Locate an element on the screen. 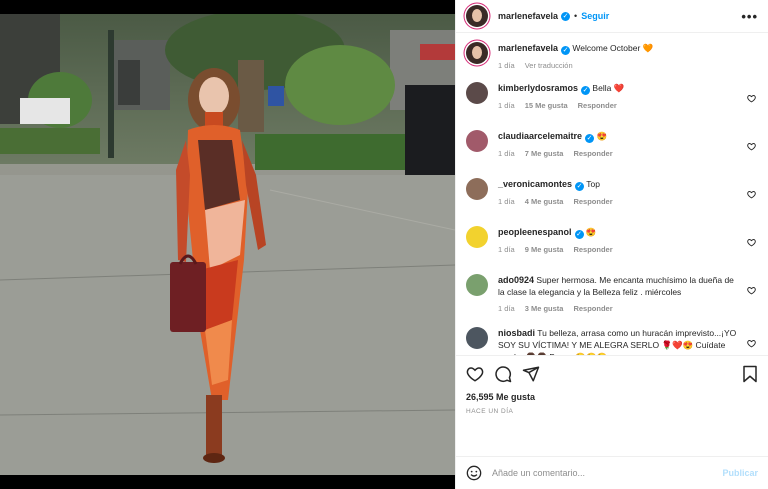 This screenshot has height=489, width=768. post-header: marlenefavela ✓ • Seguir ••• is located at coordinates (612, 16).